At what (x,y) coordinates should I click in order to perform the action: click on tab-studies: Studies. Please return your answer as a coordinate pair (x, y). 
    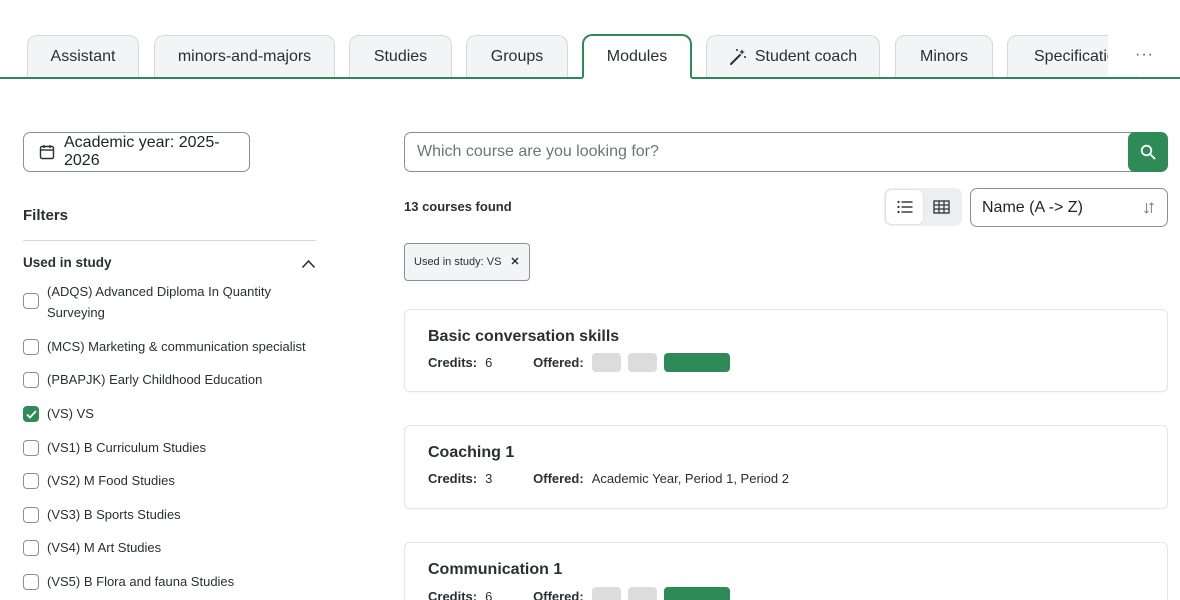
    Looking at the image, I should click on (400, 56).